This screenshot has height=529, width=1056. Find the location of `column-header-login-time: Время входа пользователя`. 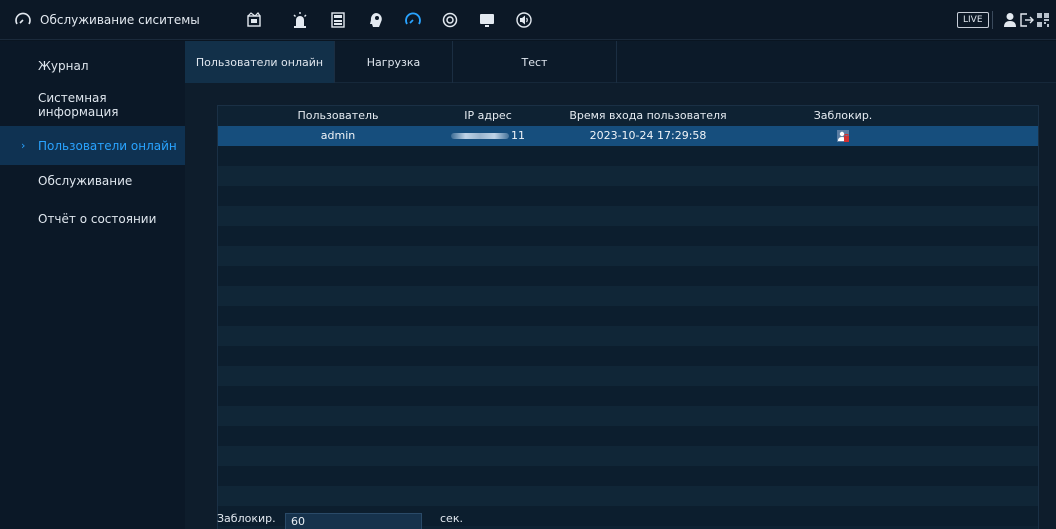

column-header-login-time: Время входа пользователя is located at coordinates (648, 115).